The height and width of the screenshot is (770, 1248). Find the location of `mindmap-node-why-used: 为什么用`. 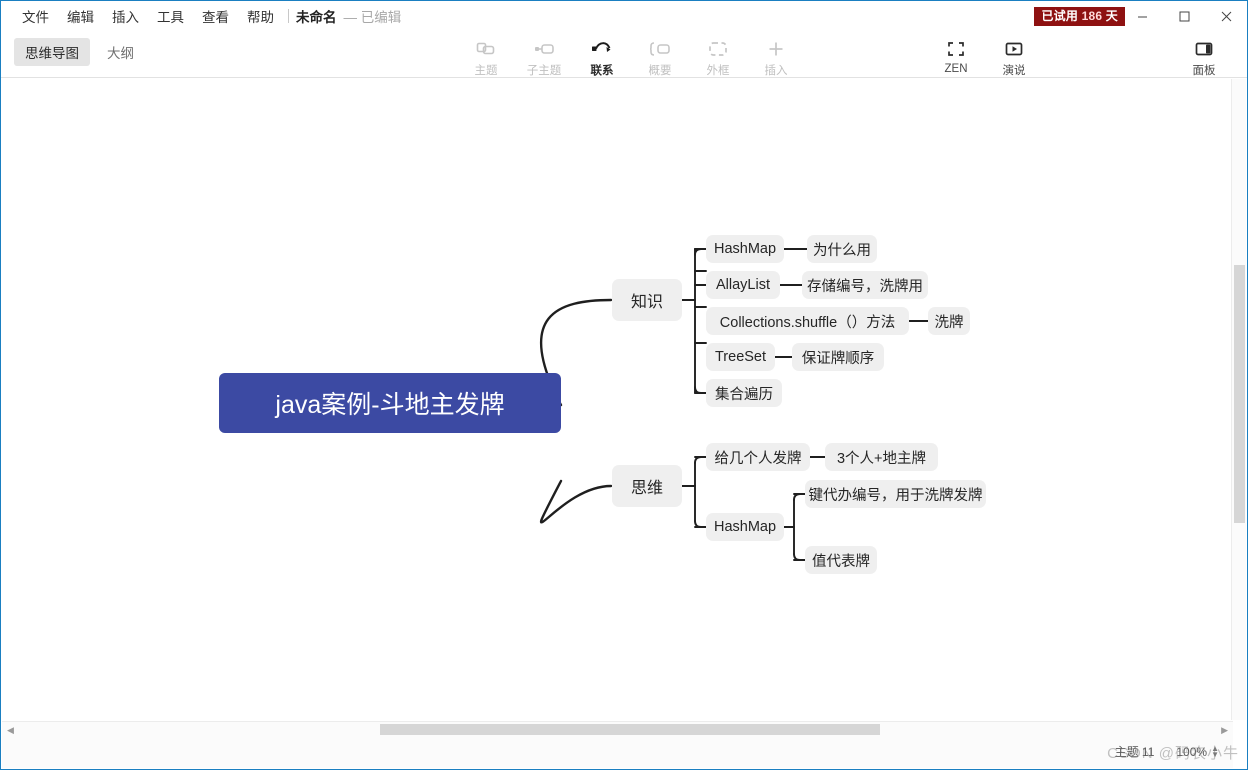

mindmap-node-why-used: 为什么用 is located at coordinates (842, 249).